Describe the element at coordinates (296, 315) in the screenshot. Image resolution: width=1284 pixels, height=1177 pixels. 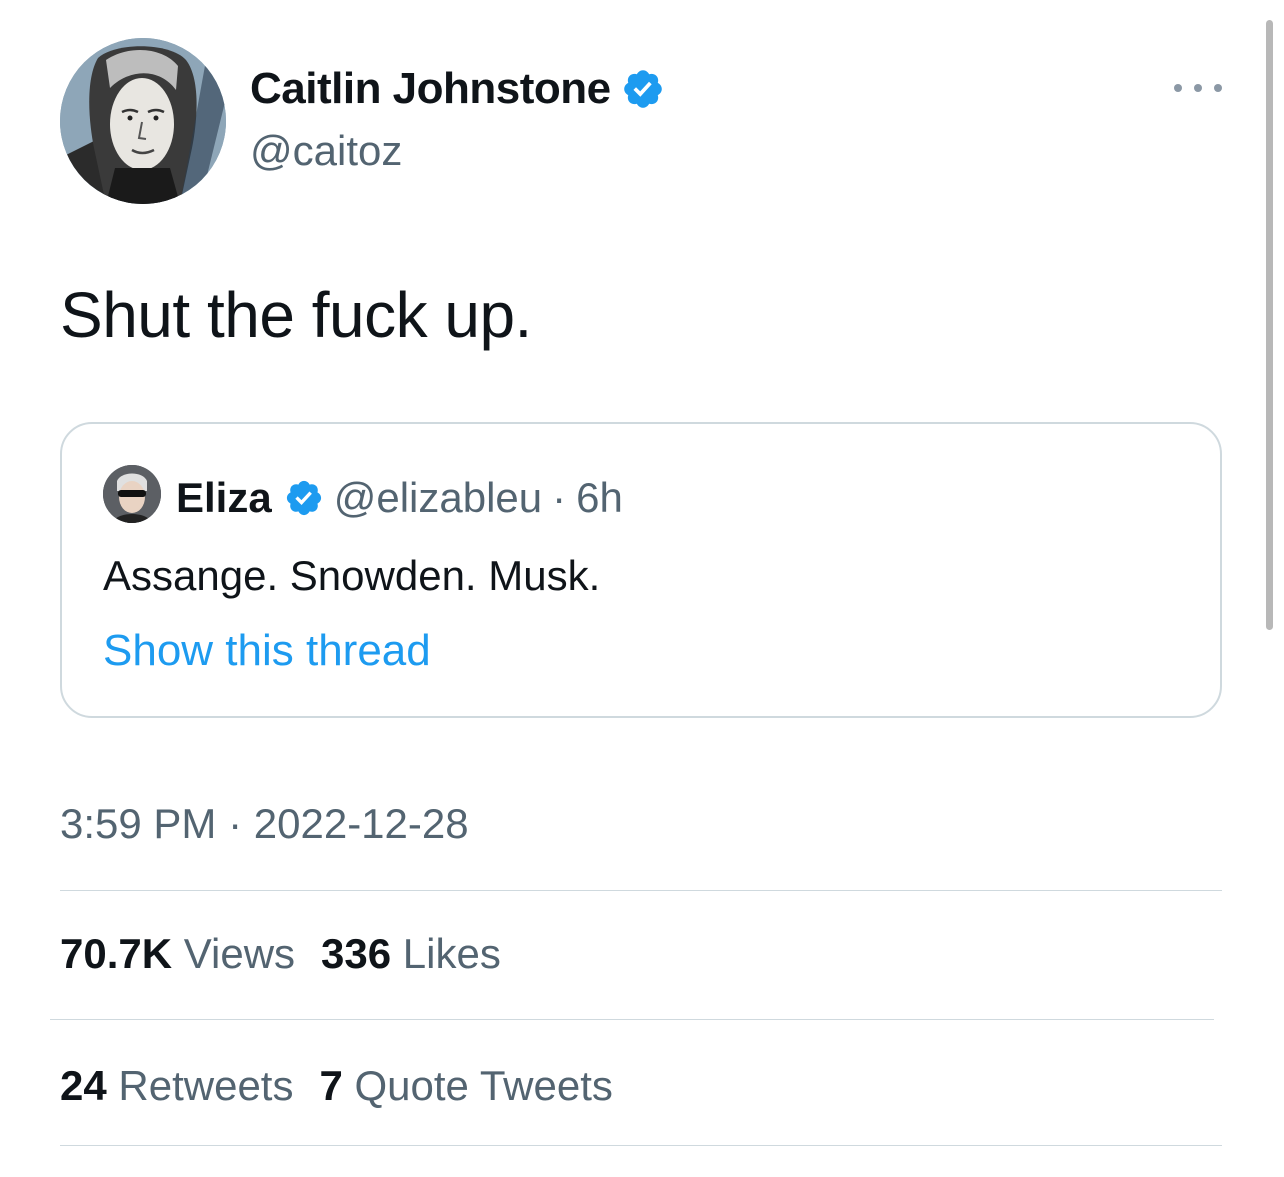
I see `tweet-text: Shut the fuck up.` at that location.